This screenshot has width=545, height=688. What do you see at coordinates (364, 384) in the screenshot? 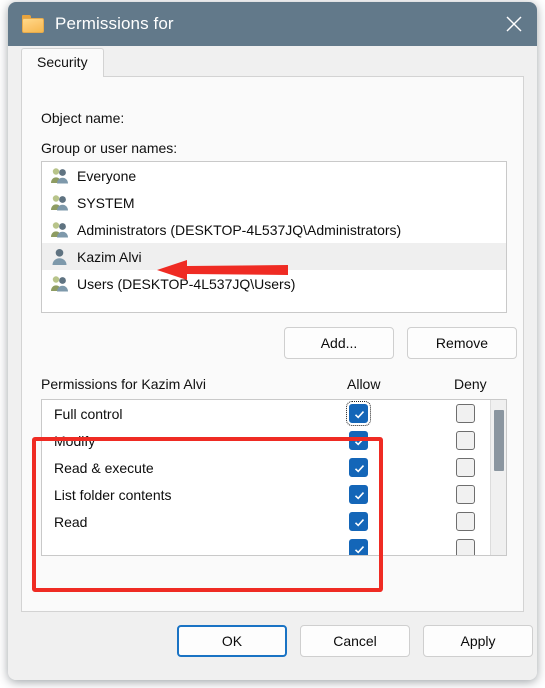
I see `allow-column-header: Allow` at bounding box center [364, 384].